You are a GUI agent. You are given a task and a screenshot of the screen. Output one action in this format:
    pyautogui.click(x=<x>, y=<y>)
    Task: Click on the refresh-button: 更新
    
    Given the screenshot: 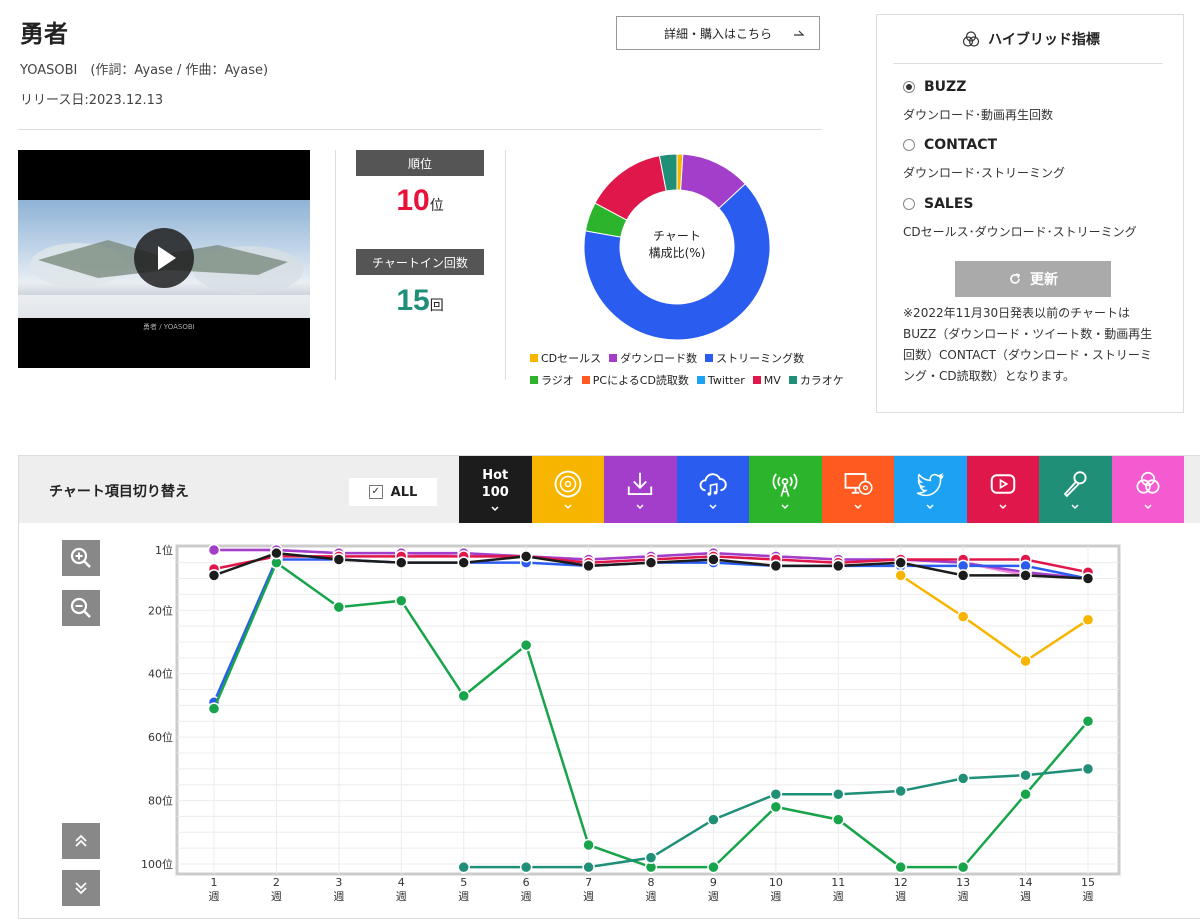 What is the action you would take?
    pyautogui.click(x=1033, y=279)
    